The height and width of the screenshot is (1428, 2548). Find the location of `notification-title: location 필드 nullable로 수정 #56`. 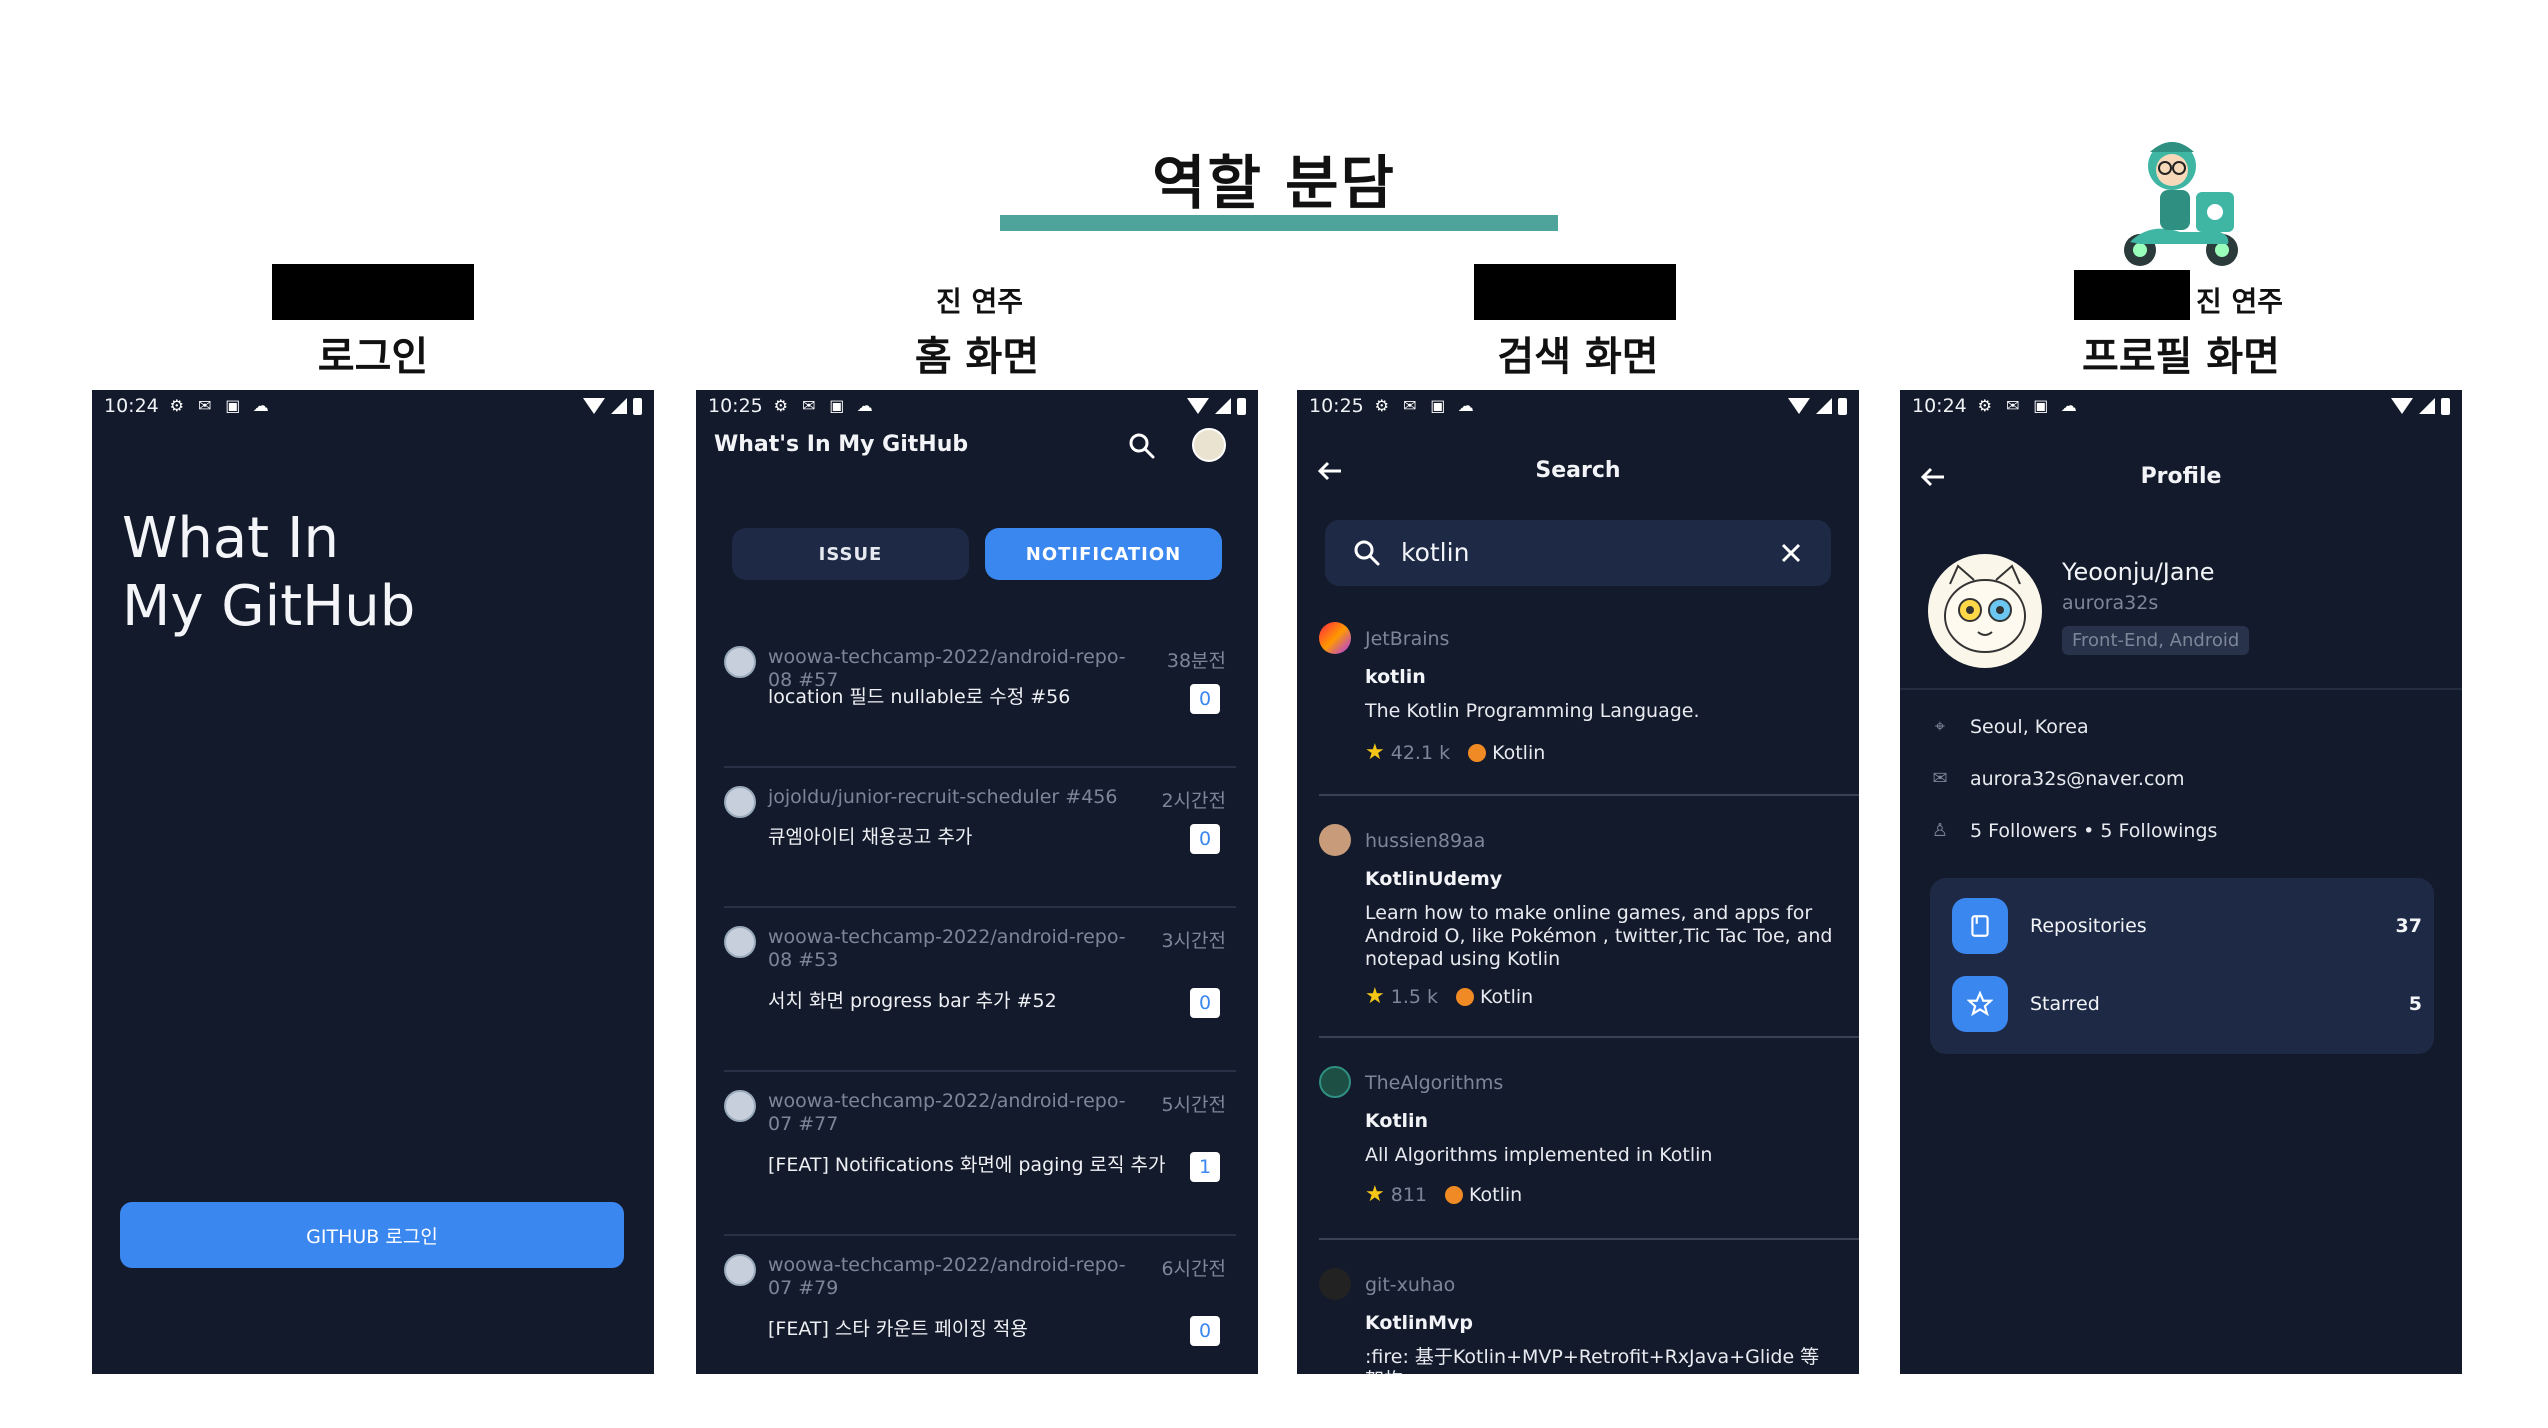

notification-title: location 필드 nullable로 수정 #56 is located at coordinates (919, 697).